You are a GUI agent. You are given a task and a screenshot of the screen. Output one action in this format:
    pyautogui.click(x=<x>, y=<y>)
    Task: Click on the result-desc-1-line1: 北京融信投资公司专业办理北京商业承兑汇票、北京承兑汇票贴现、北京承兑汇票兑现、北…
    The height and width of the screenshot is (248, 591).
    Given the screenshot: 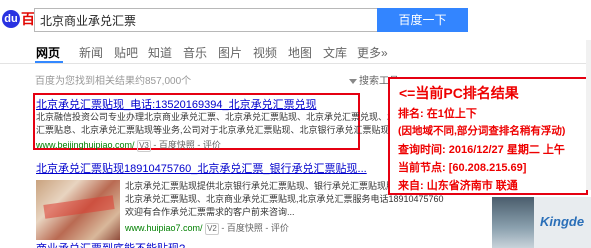 What is the action you would take?
    pyautogui.click(x=230, y=117)
    